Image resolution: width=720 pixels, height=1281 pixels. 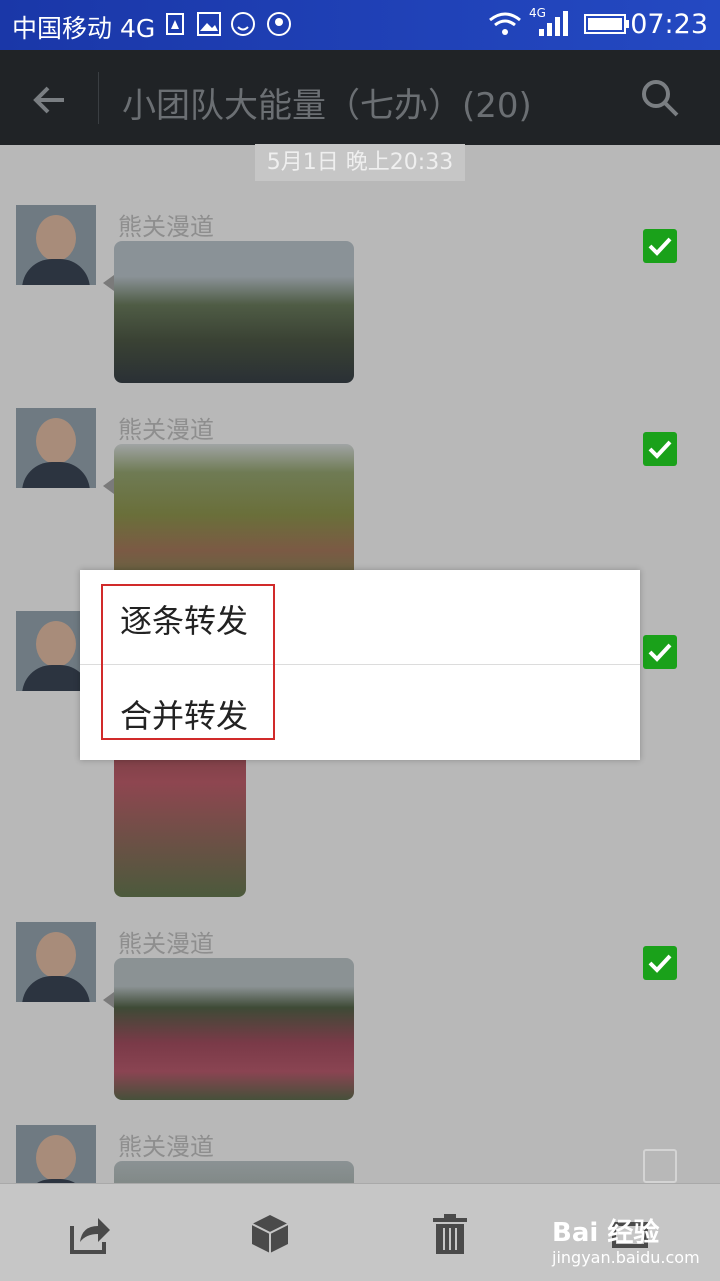 What do you see at coordinates (626, 1257) in the screenshot?
I see `watermark-url: jingyan.baidu.com` at bounding box center [626, 1257].